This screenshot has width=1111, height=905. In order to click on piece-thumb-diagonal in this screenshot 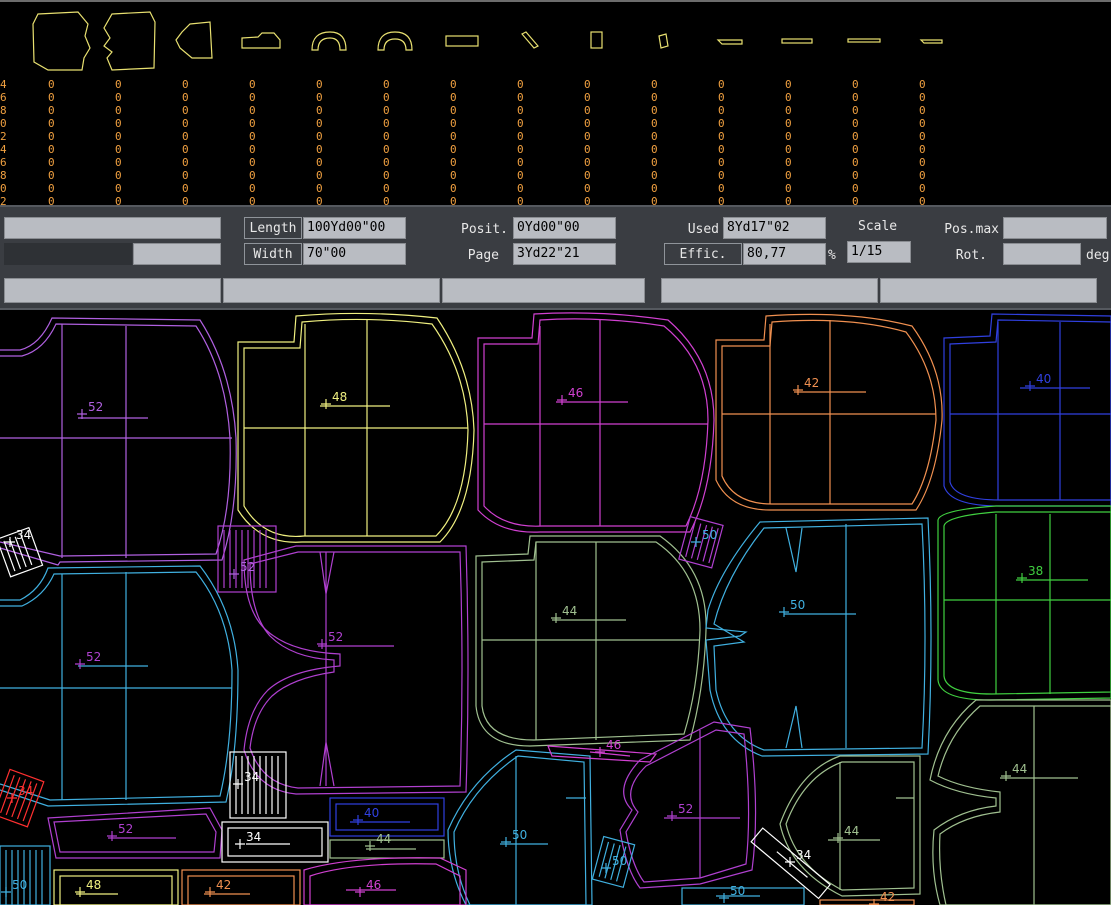, I will do `click(530, 40)`.